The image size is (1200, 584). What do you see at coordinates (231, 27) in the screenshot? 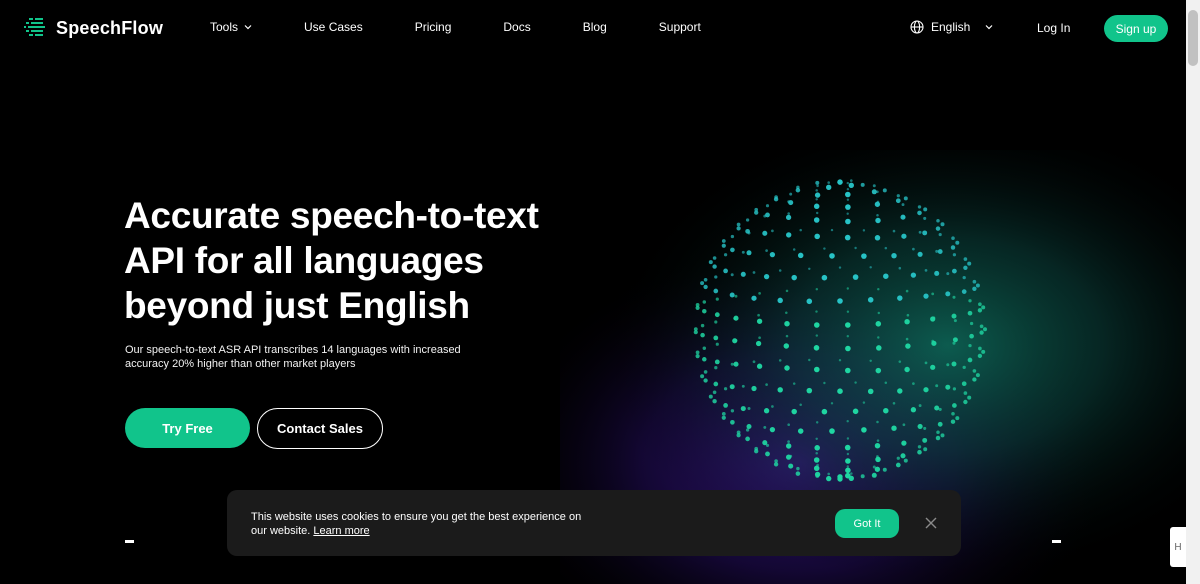
I see `nav-tools: Tools` at bounding box center [231, 27].